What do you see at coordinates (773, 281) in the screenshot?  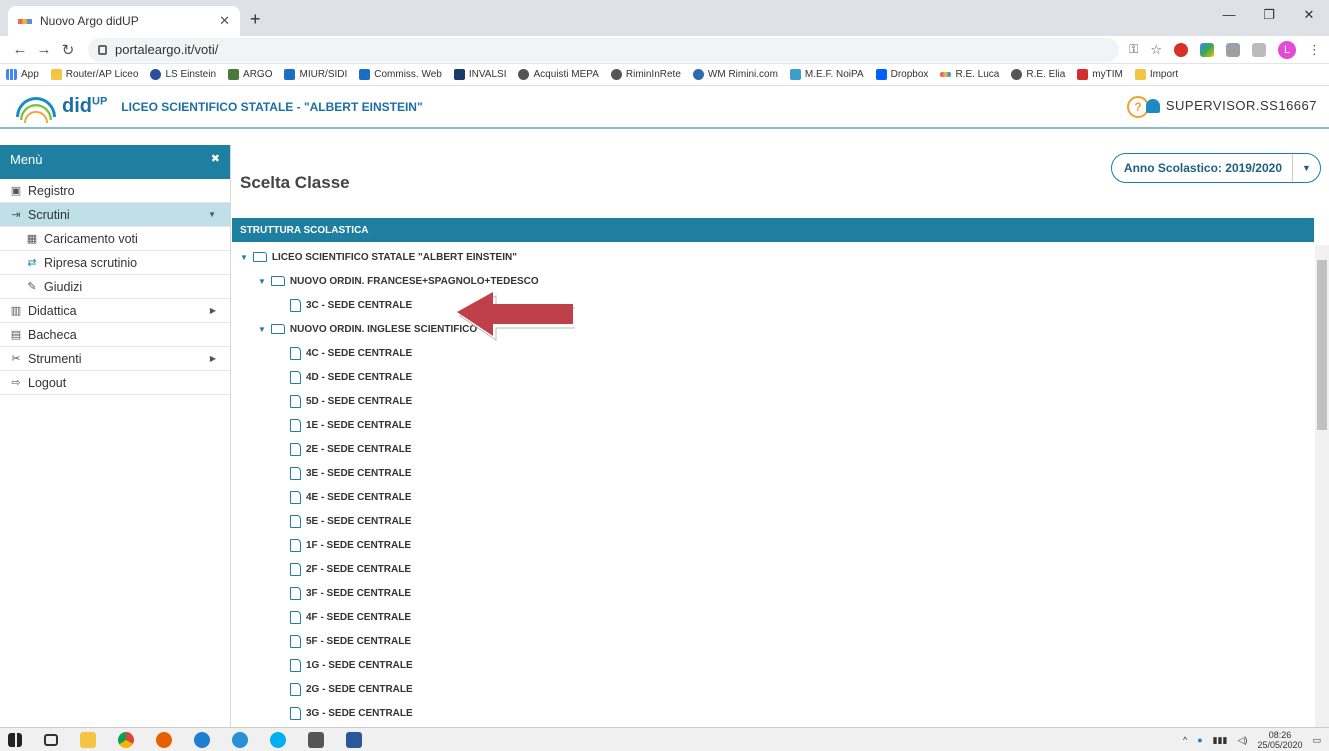 I see `tree-group: ▼ NUOVO ORDIN. FRANCESE+SPAGNOLO+TEDESCO` at bounding box center [773, 281].